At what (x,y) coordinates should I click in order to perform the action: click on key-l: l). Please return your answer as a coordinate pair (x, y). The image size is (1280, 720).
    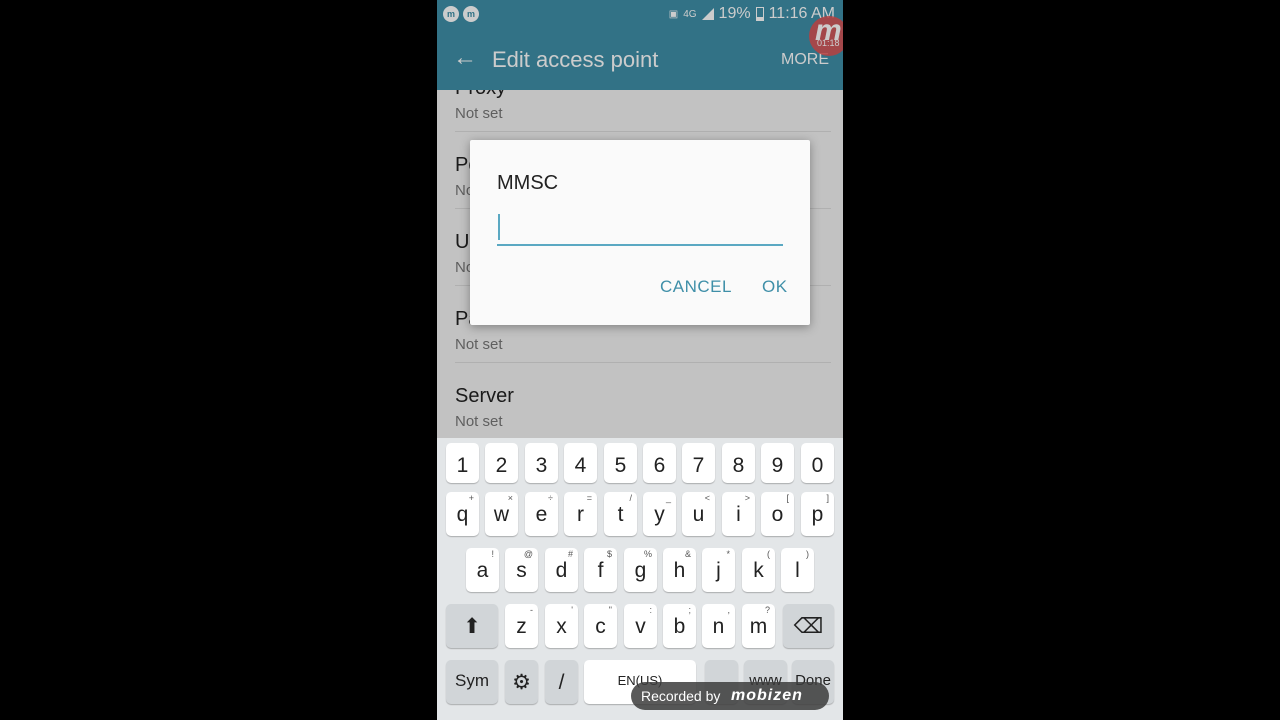
    Looking at the image, I should click on (797, 570).